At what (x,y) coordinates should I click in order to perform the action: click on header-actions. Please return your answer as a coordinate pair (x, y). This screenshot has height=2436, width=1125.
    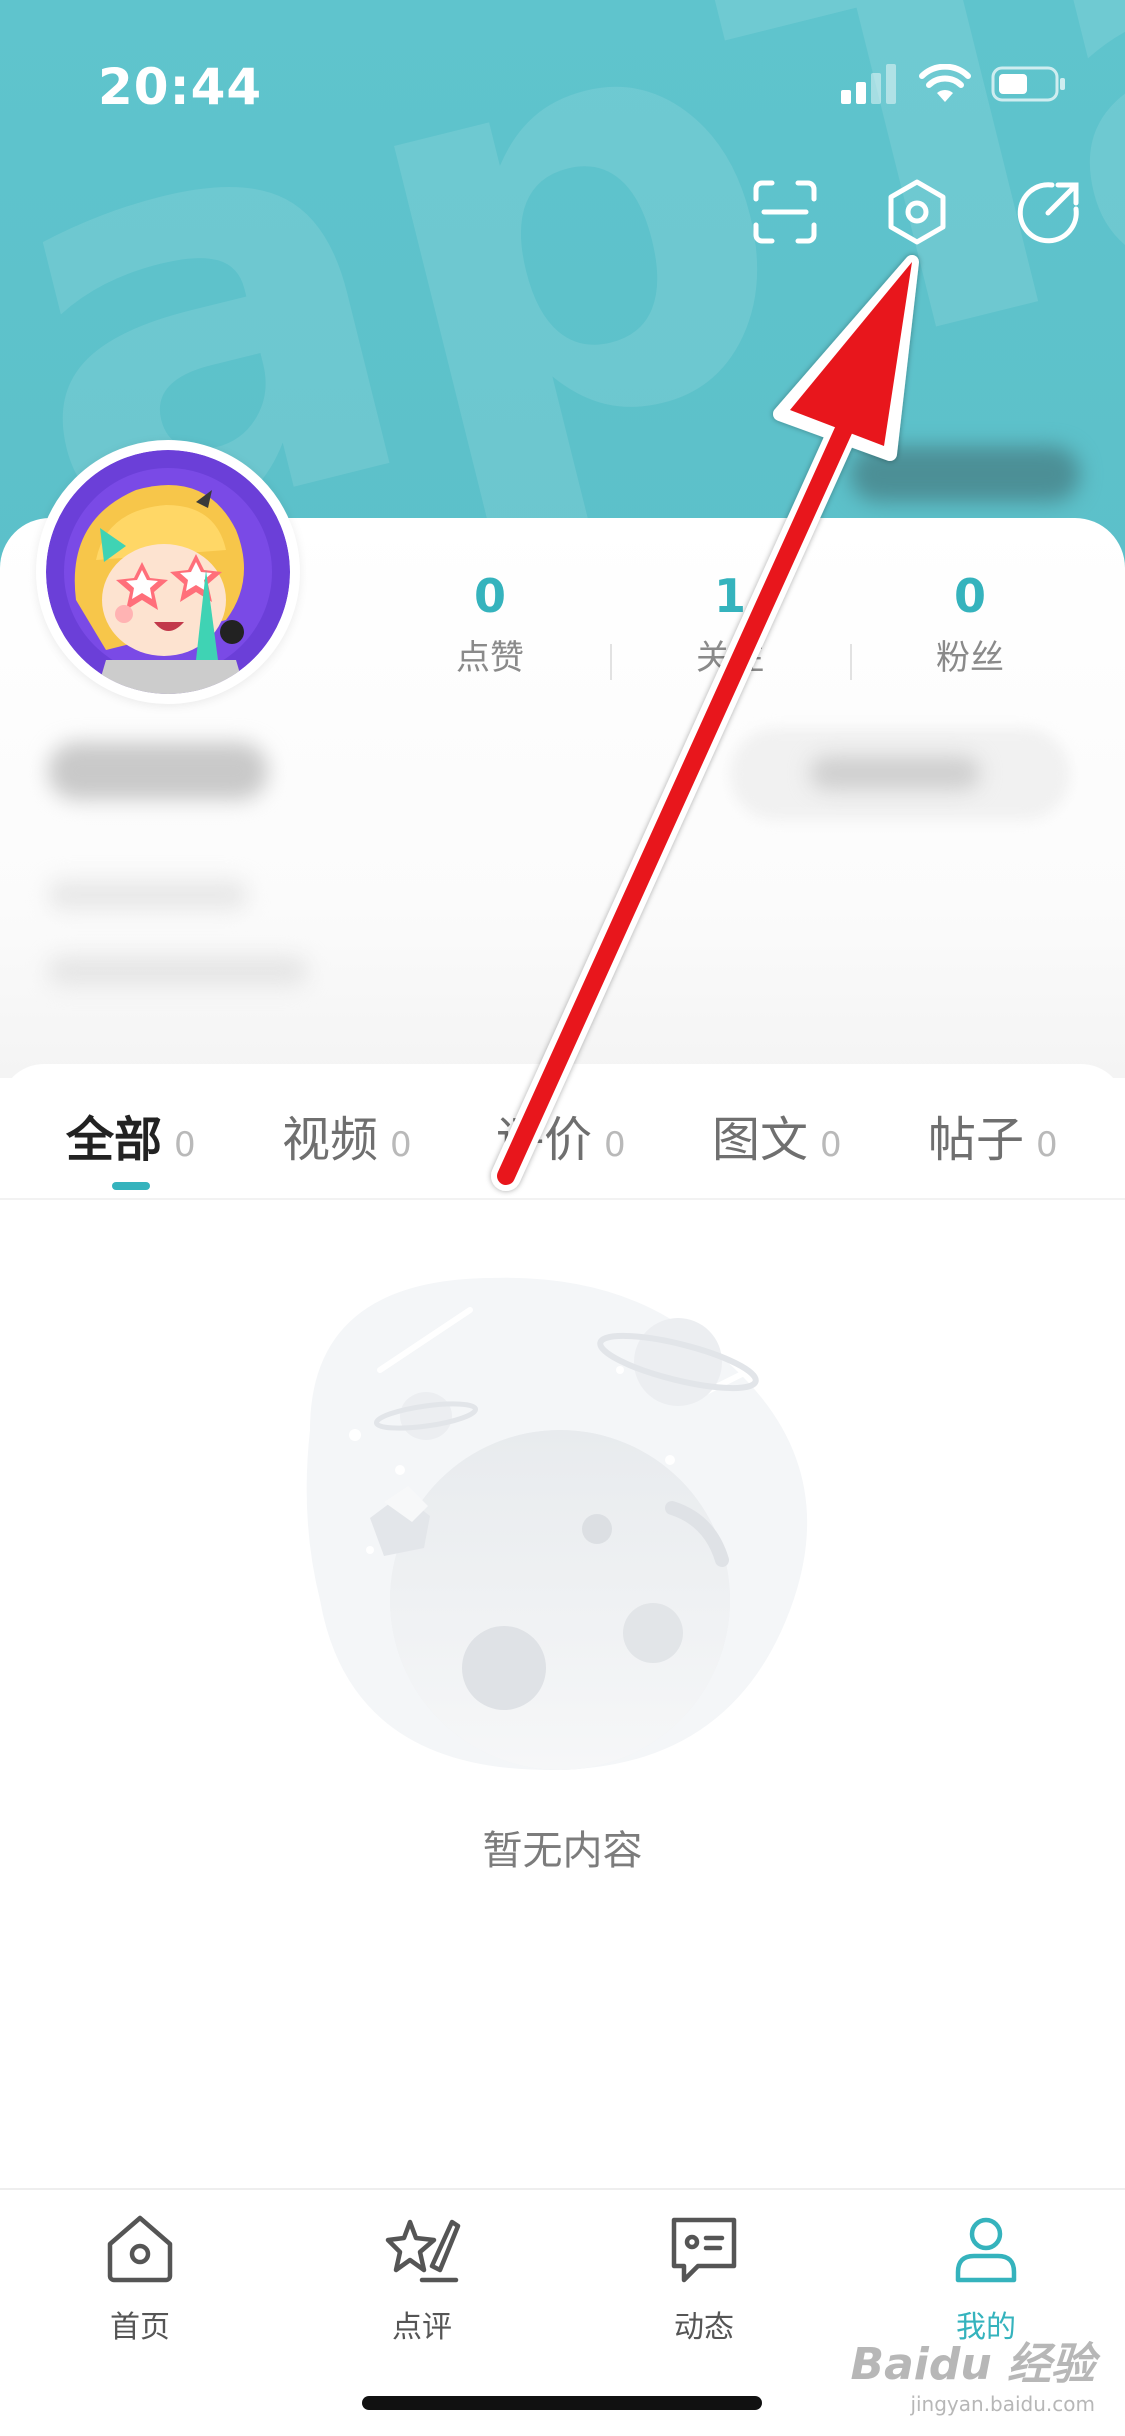
    Looking at the image, I should click on (917, 212).